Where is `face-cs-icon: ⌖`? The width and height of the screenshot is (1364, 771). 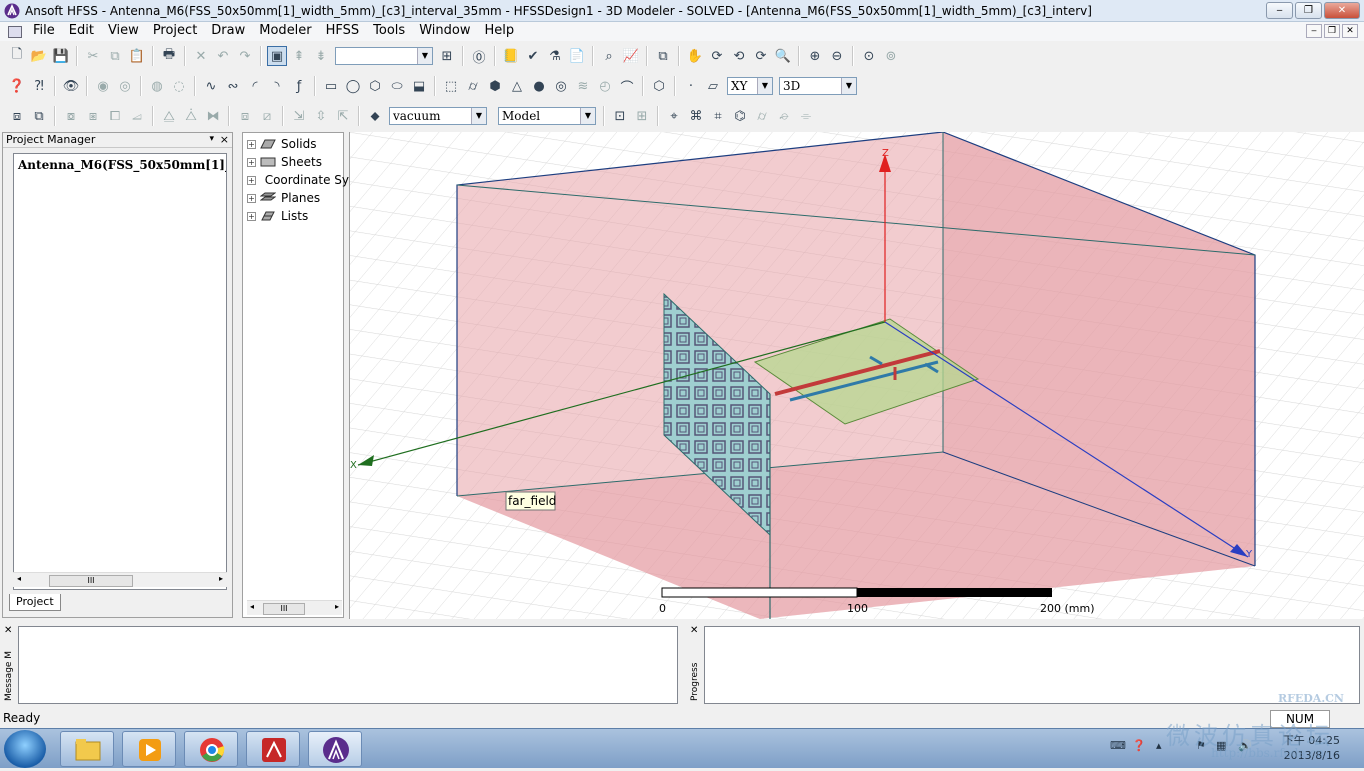 face-cs-icon: ⌖ is located at coordinates (674, 116).